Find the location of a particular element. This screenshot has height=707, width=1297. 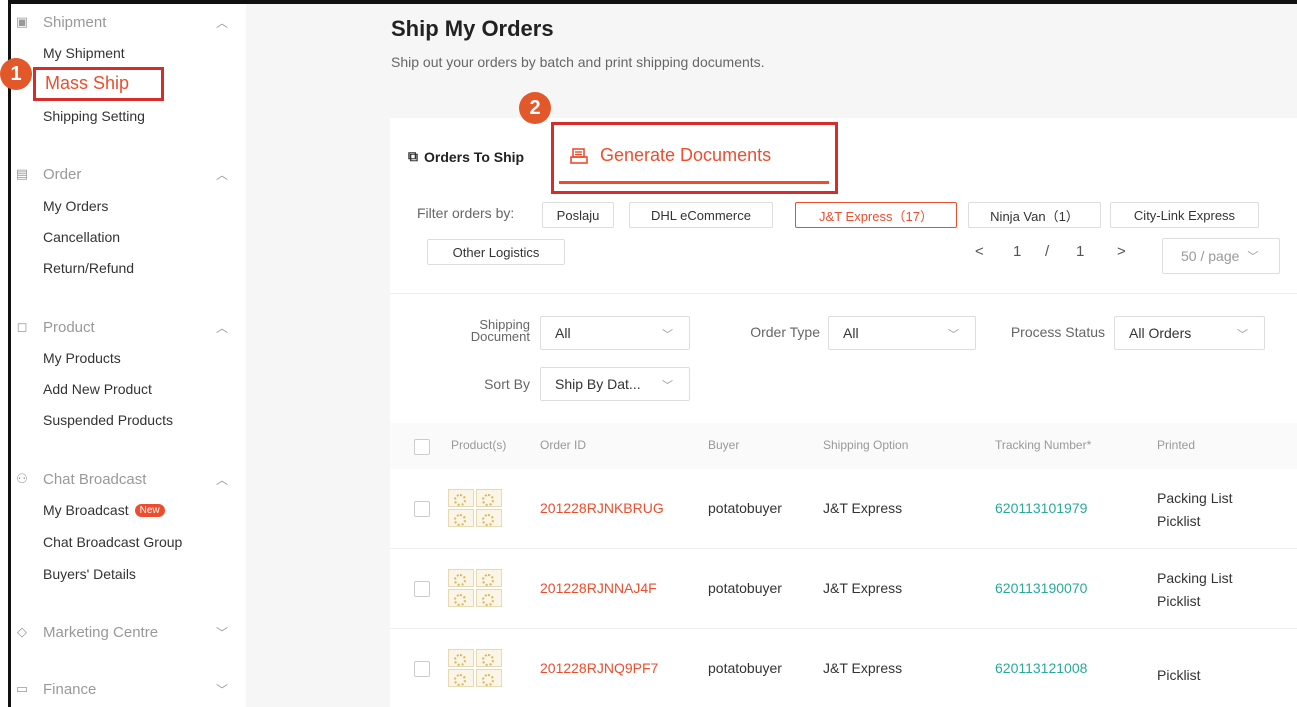

sidebar-item-chat-broadcast-group: Chat Broadcast Group is located at coordinates (112, 542).